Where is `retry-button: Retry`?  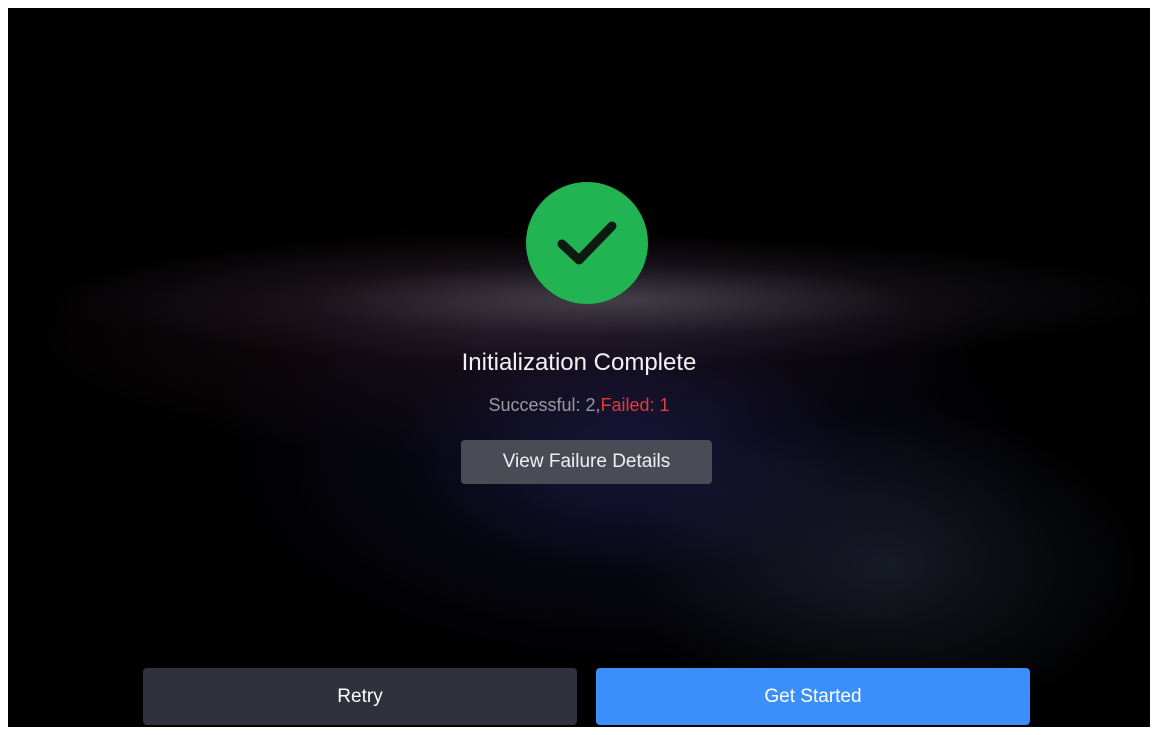 retry-button: Retry is located at coordinates (360, 696).